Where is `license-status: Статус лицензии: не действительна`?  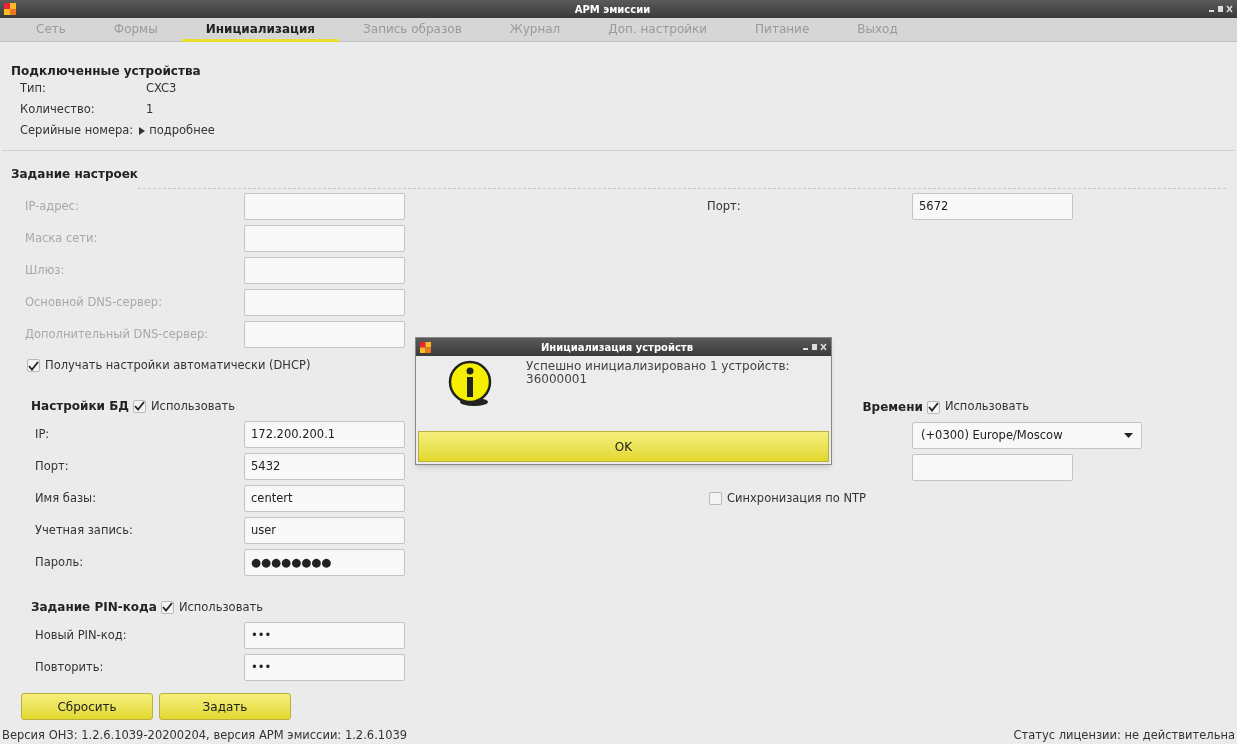 license-status: Статус лицензии: не действительна is located at coordinates (1124, 735).